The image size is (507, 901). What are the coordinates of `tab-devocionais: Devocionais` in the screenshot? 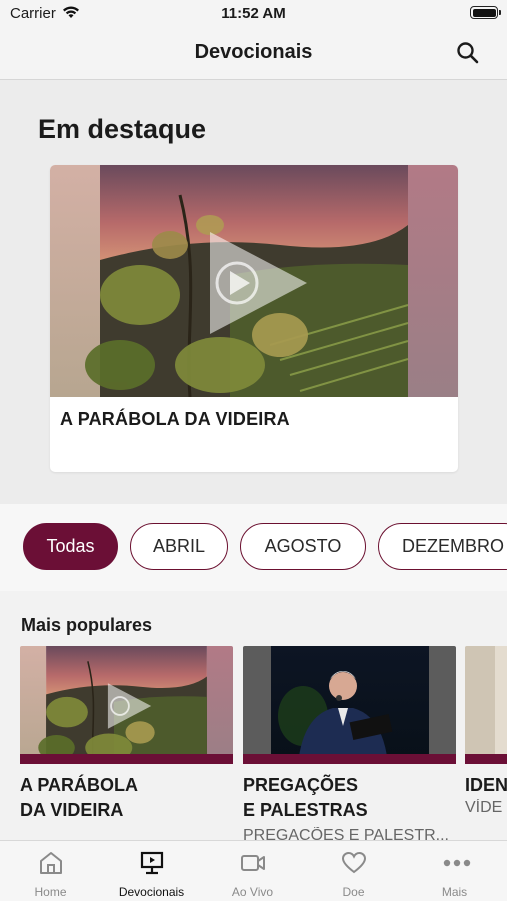 It's located at (151, 871).